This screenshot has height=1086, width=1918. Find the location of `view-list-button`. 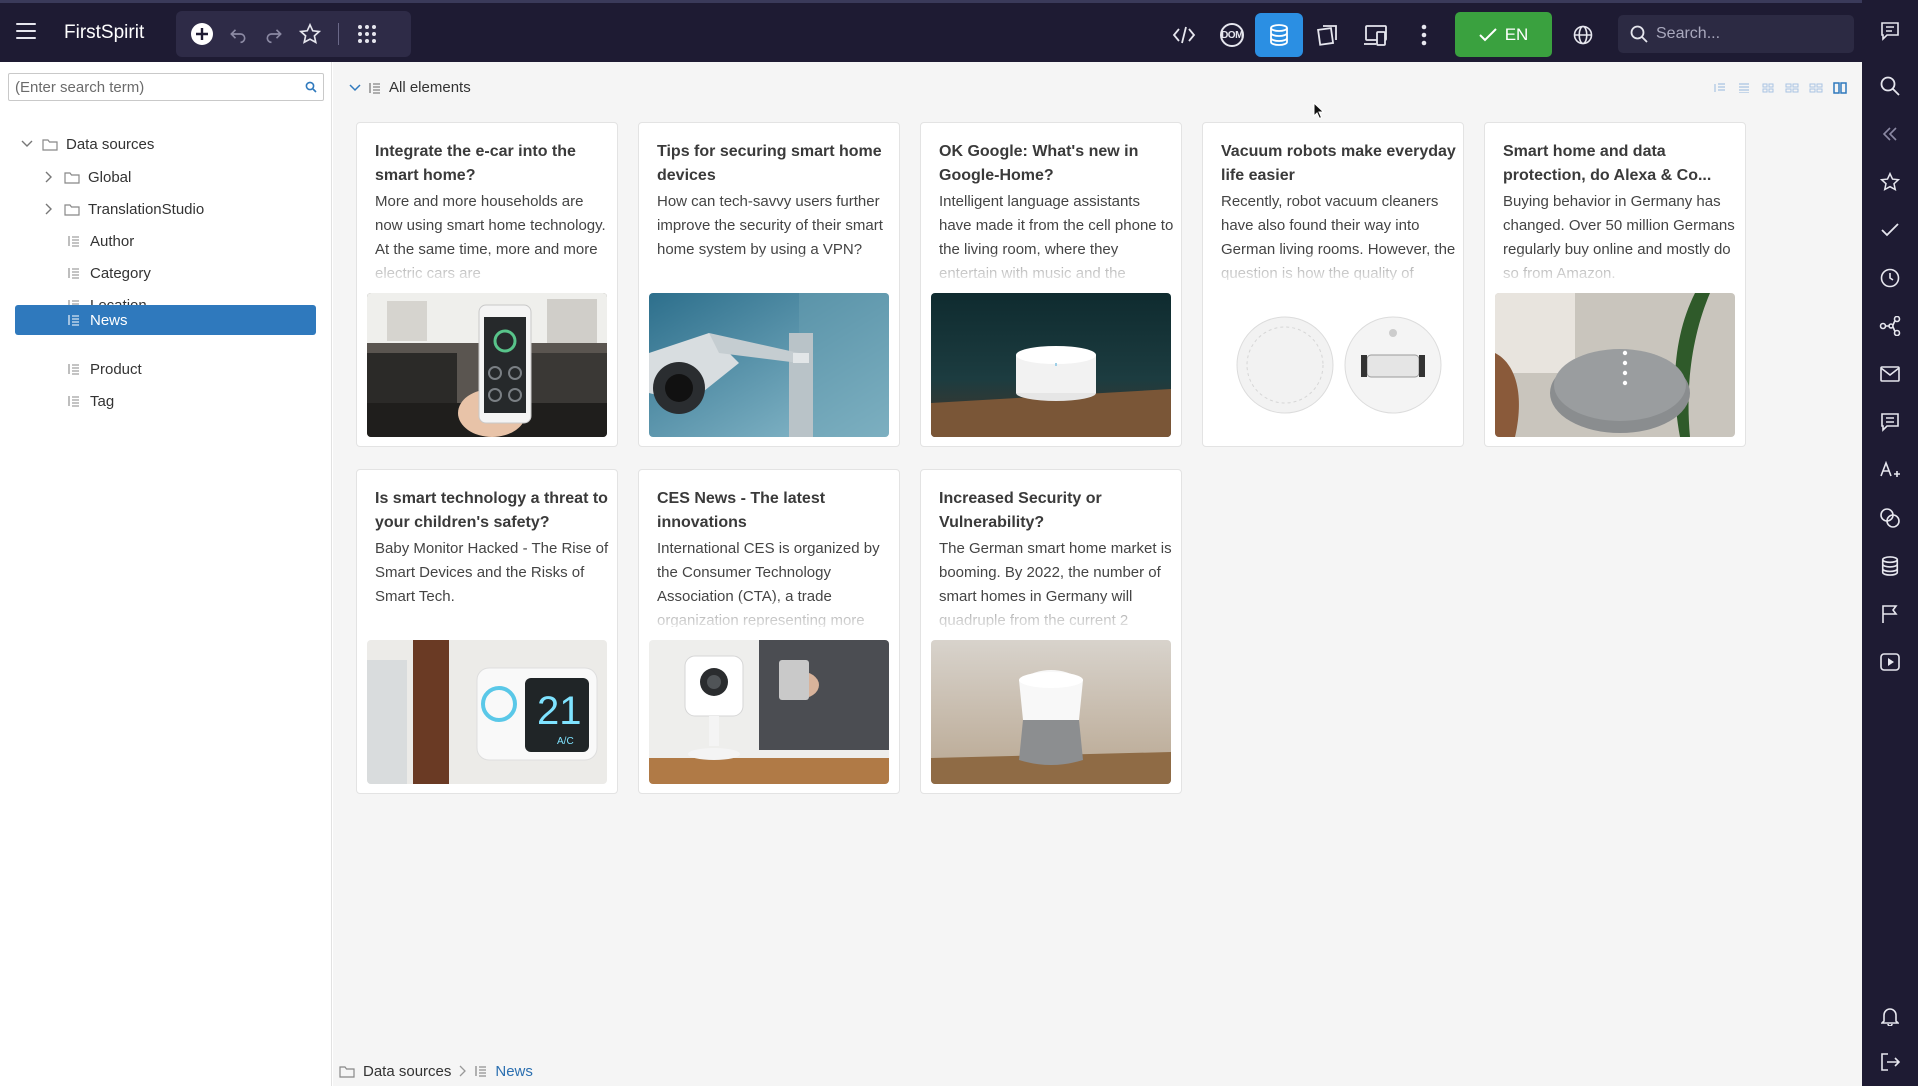

view-list-button is located at coordinates (1720, 88).